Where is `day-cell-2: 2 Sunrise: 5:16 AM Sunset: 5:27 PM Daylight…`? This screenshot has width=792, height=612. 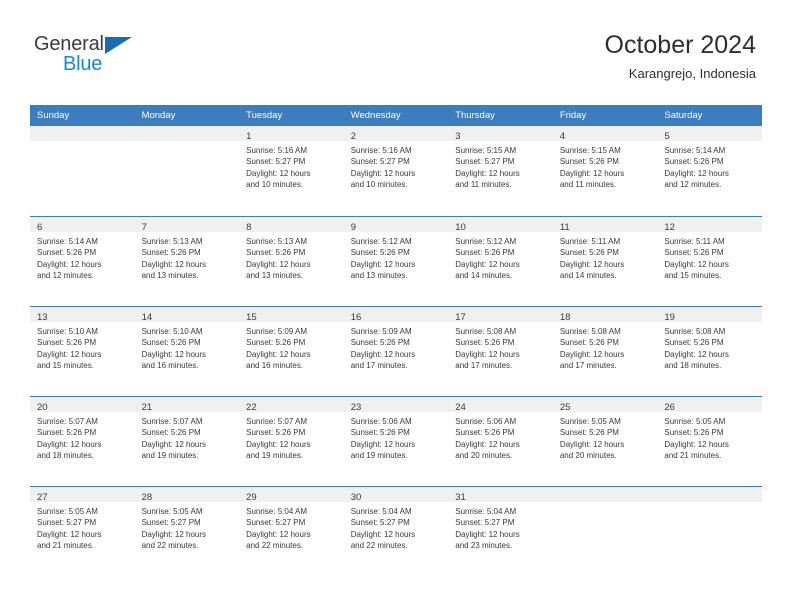
day-cell-2: 2 Sunrise: 5:16 AM Sunset: 5:27 PM Daylight… is located at coordinates (396, 171).